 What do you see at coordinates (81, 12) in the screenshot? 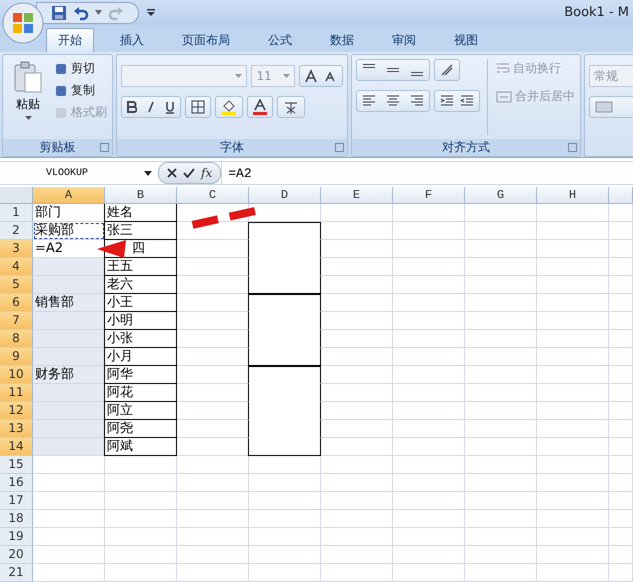
I see `undo-icon` at bounding box center [81, 12].